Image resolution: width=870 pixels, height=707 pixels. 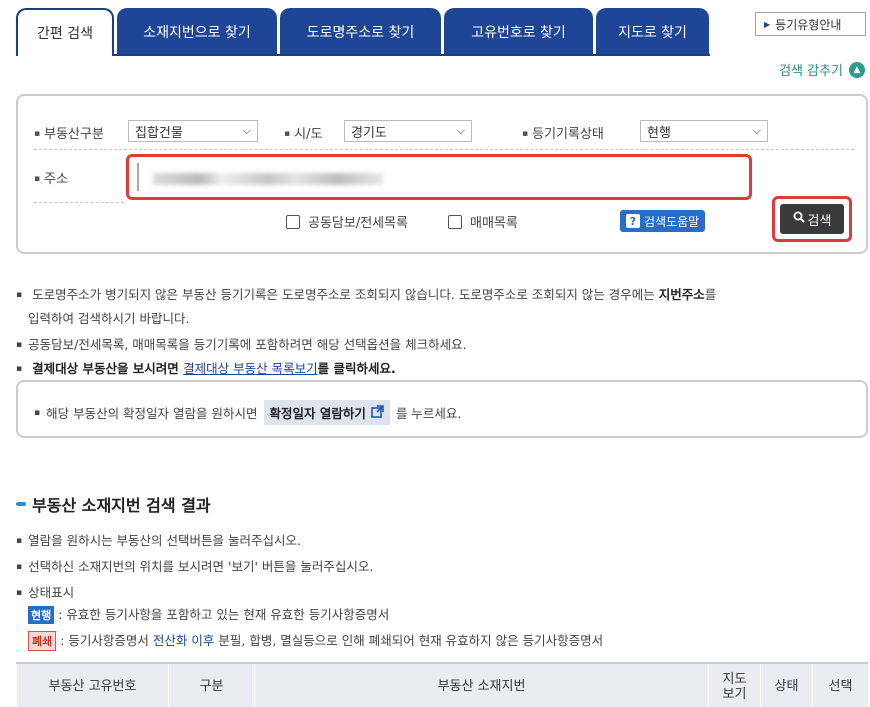 I want to click on search-button-highlight: 검색, so click(x=812, y=219).